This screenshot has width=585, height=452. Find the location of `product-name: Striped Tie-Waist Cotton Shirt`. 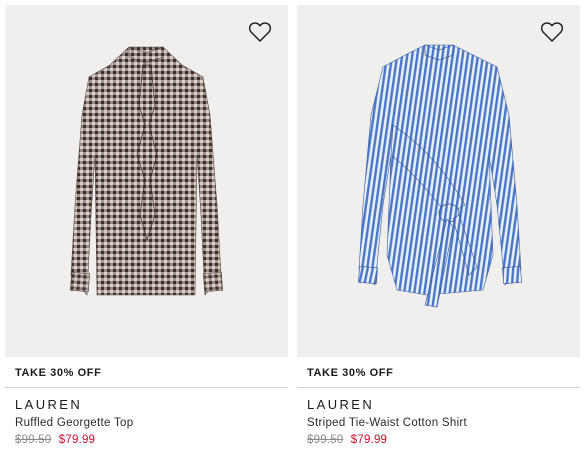

product-name: Striped Tie-Waist Cotton Shirt is located at coordinates (387, 423).